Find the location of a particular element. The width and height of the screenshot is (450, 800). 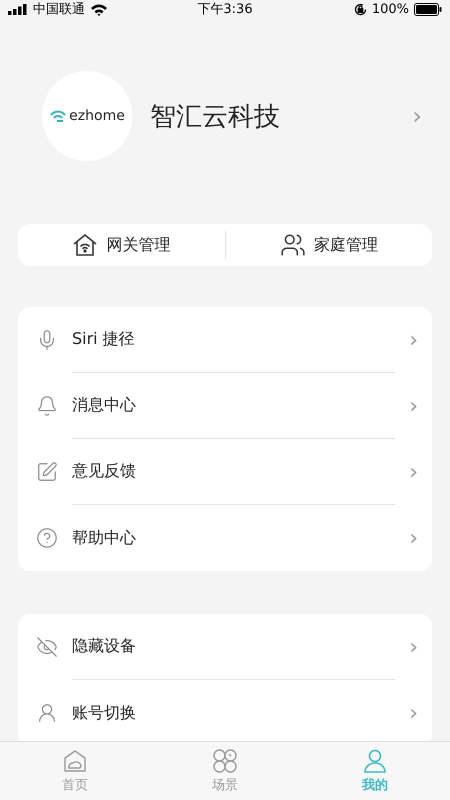

menu-item: 账号切换 is located at coordinates (104, 713).